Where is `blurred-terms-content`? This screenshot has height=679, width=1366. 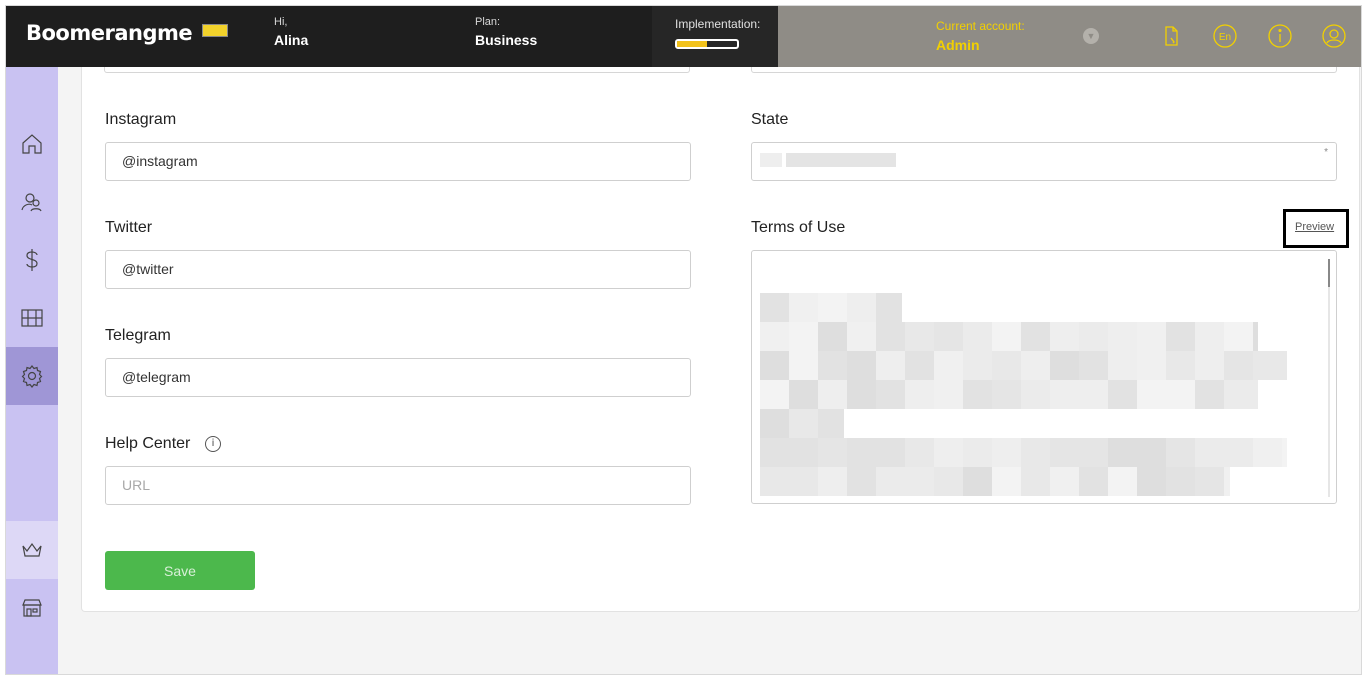 blurred-terms-content is located at coordinates (1023, 394).